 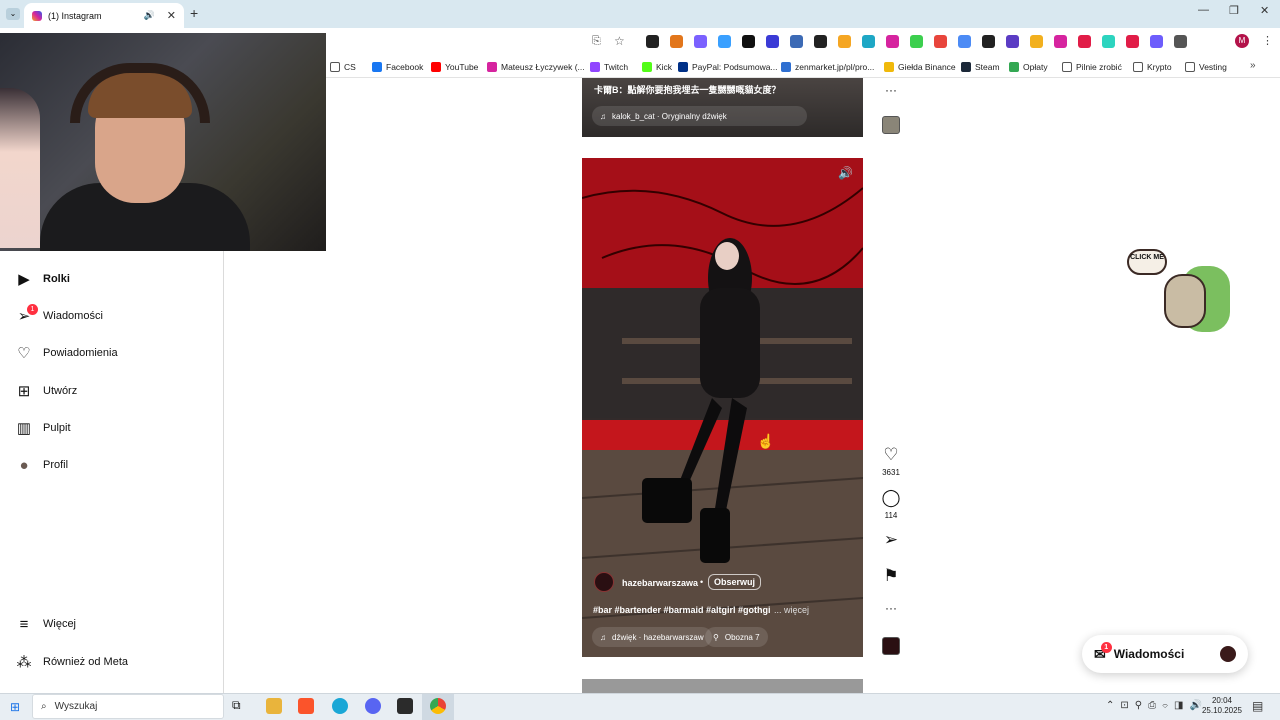 I want to click on system-tray-icons: ⌃⊡⚲⎙⌔◨🔊, so click(x=1157, y=705).